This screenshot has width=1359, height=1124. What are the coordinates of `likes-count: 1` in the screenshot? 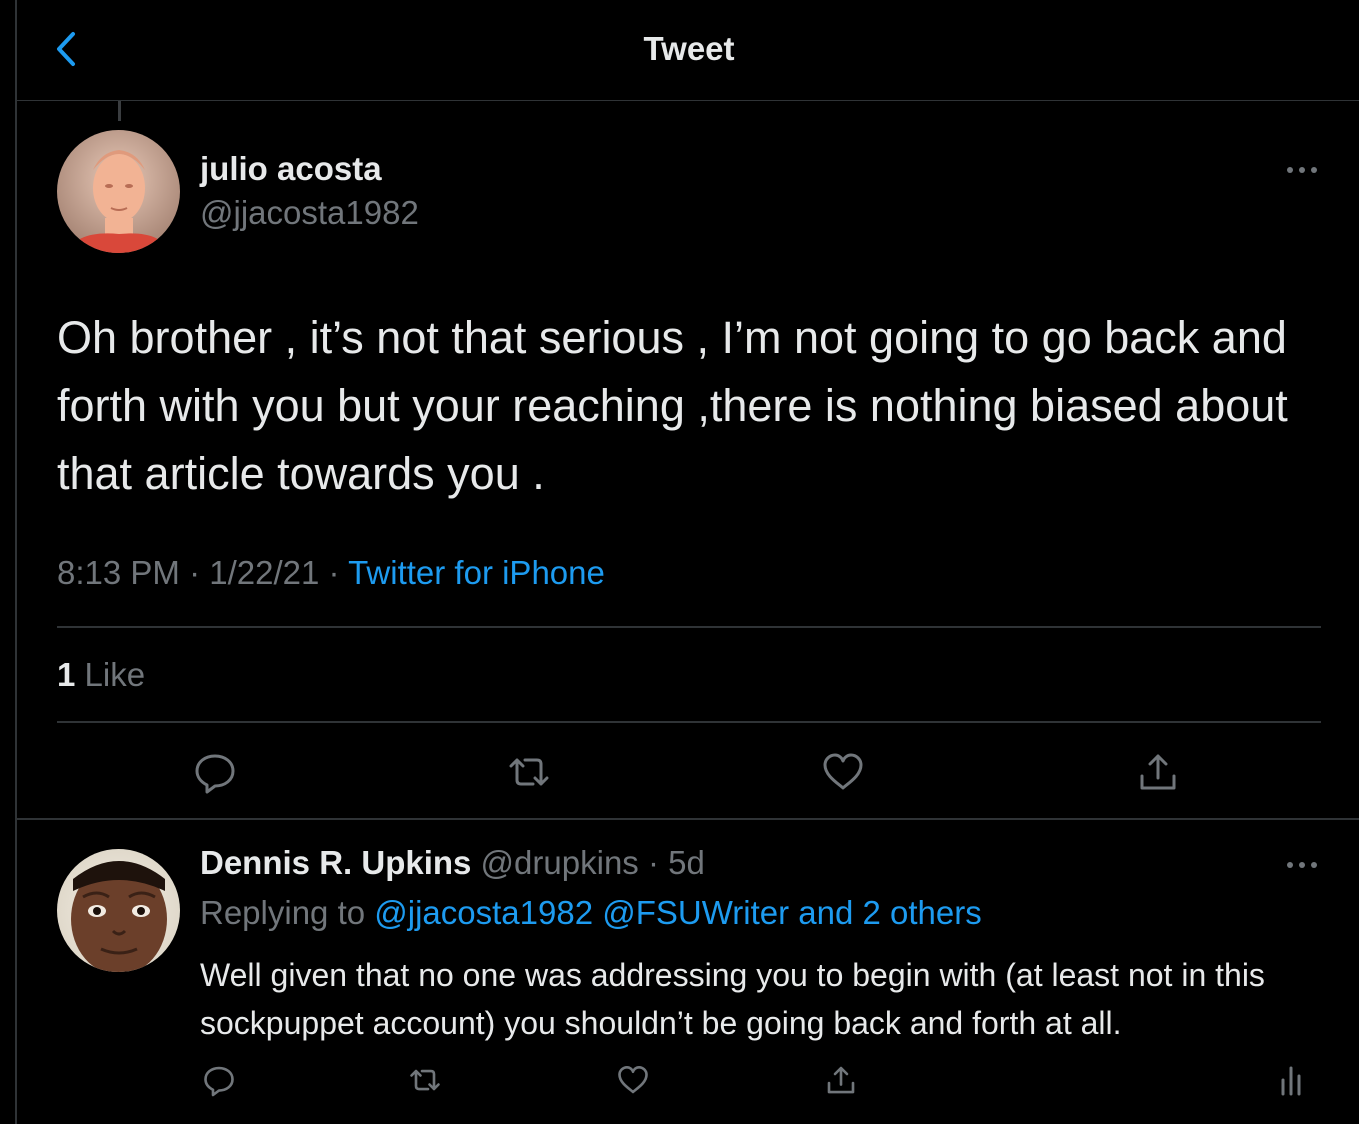 It's located at (66, 674).